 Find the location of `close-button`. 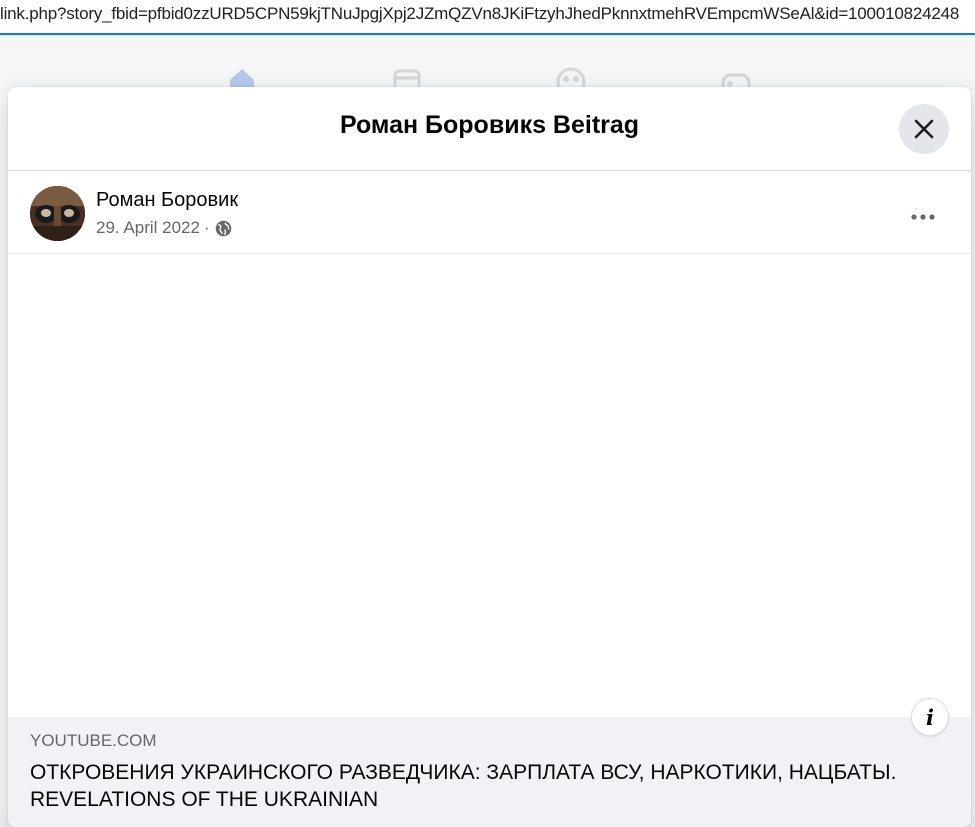

close-button is located at coordinates (924, 129).